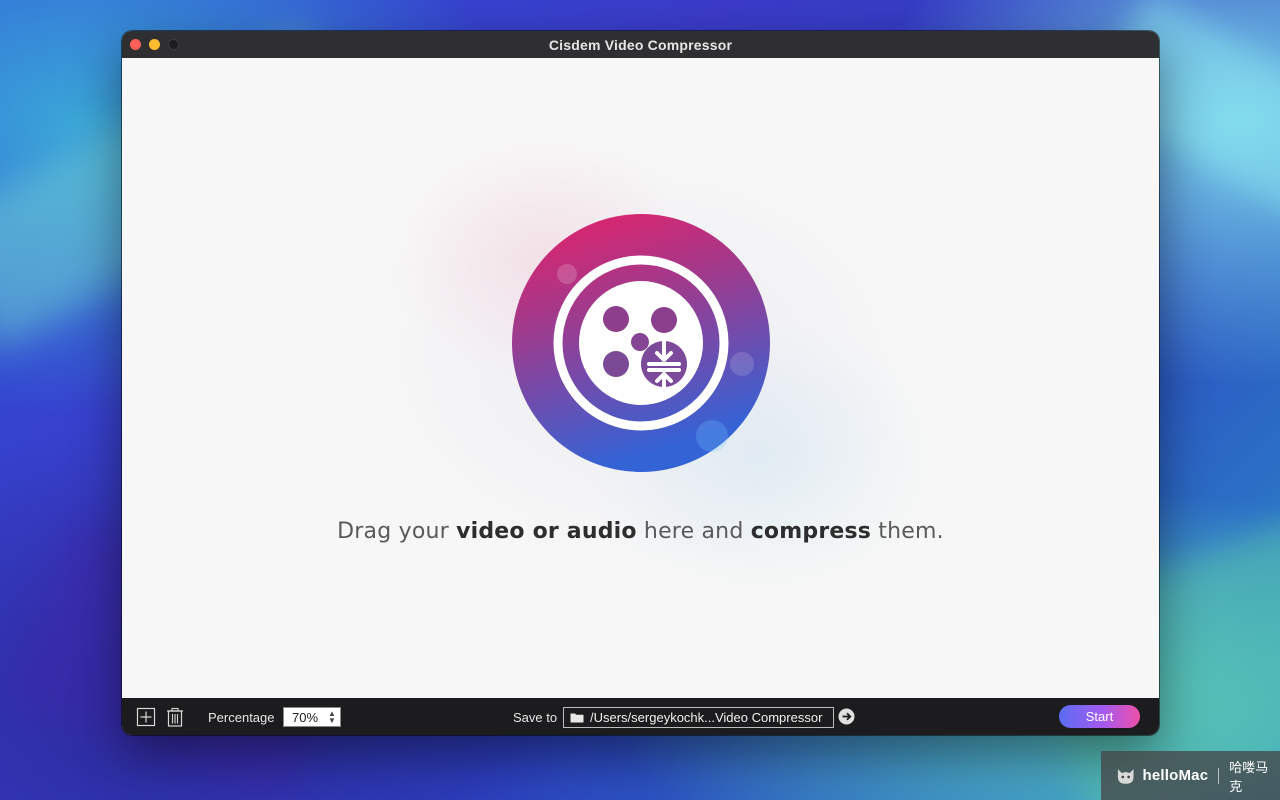 Image resolution: width=1280 pixels, height=800 pixels. I want to click on trash-icon, so click(175, 717).